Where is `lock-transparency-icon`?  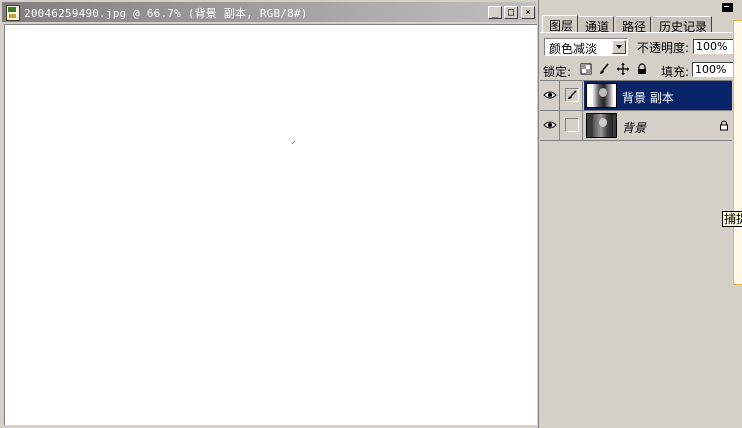
lock-transparency-icon is located at coordinates (586, 69).